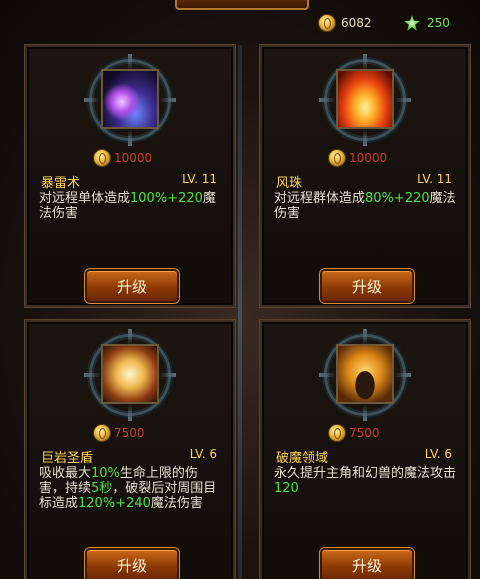 The width and height of the screenshot is (480, 579). Describe the element at coordinates (365, 473) in the screenshot. I see `desc-text: 永久提升主角和幻兽的魔法攻击` at that location.